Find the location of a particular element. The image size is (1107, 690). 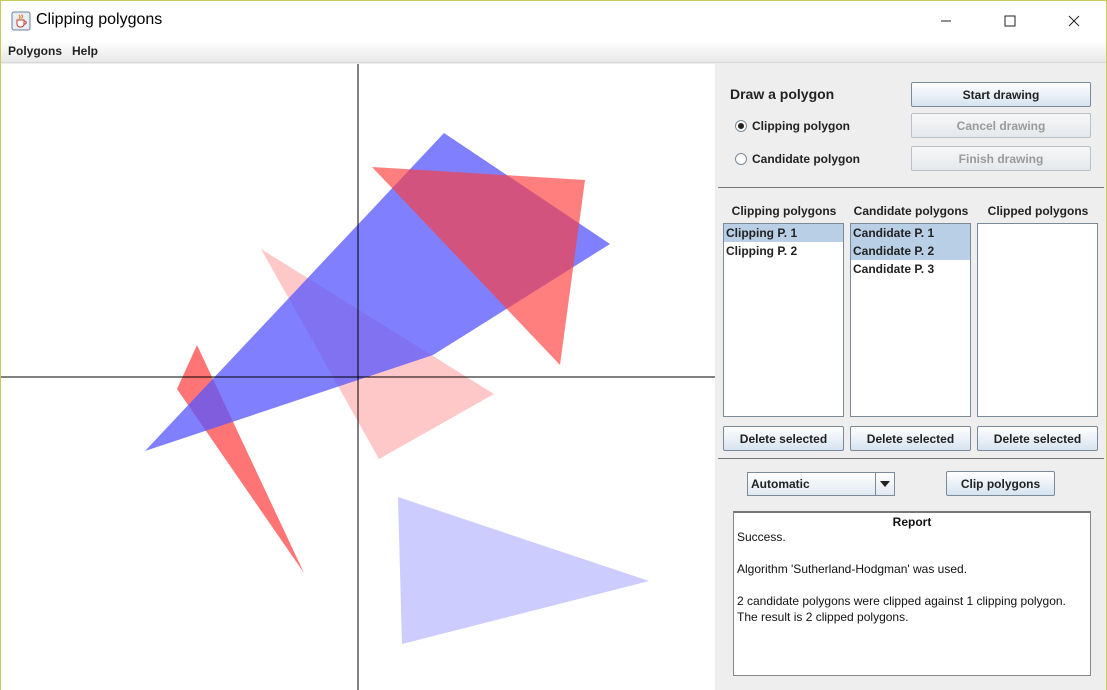

maximize-icon is located at coordinates (1010, 21).